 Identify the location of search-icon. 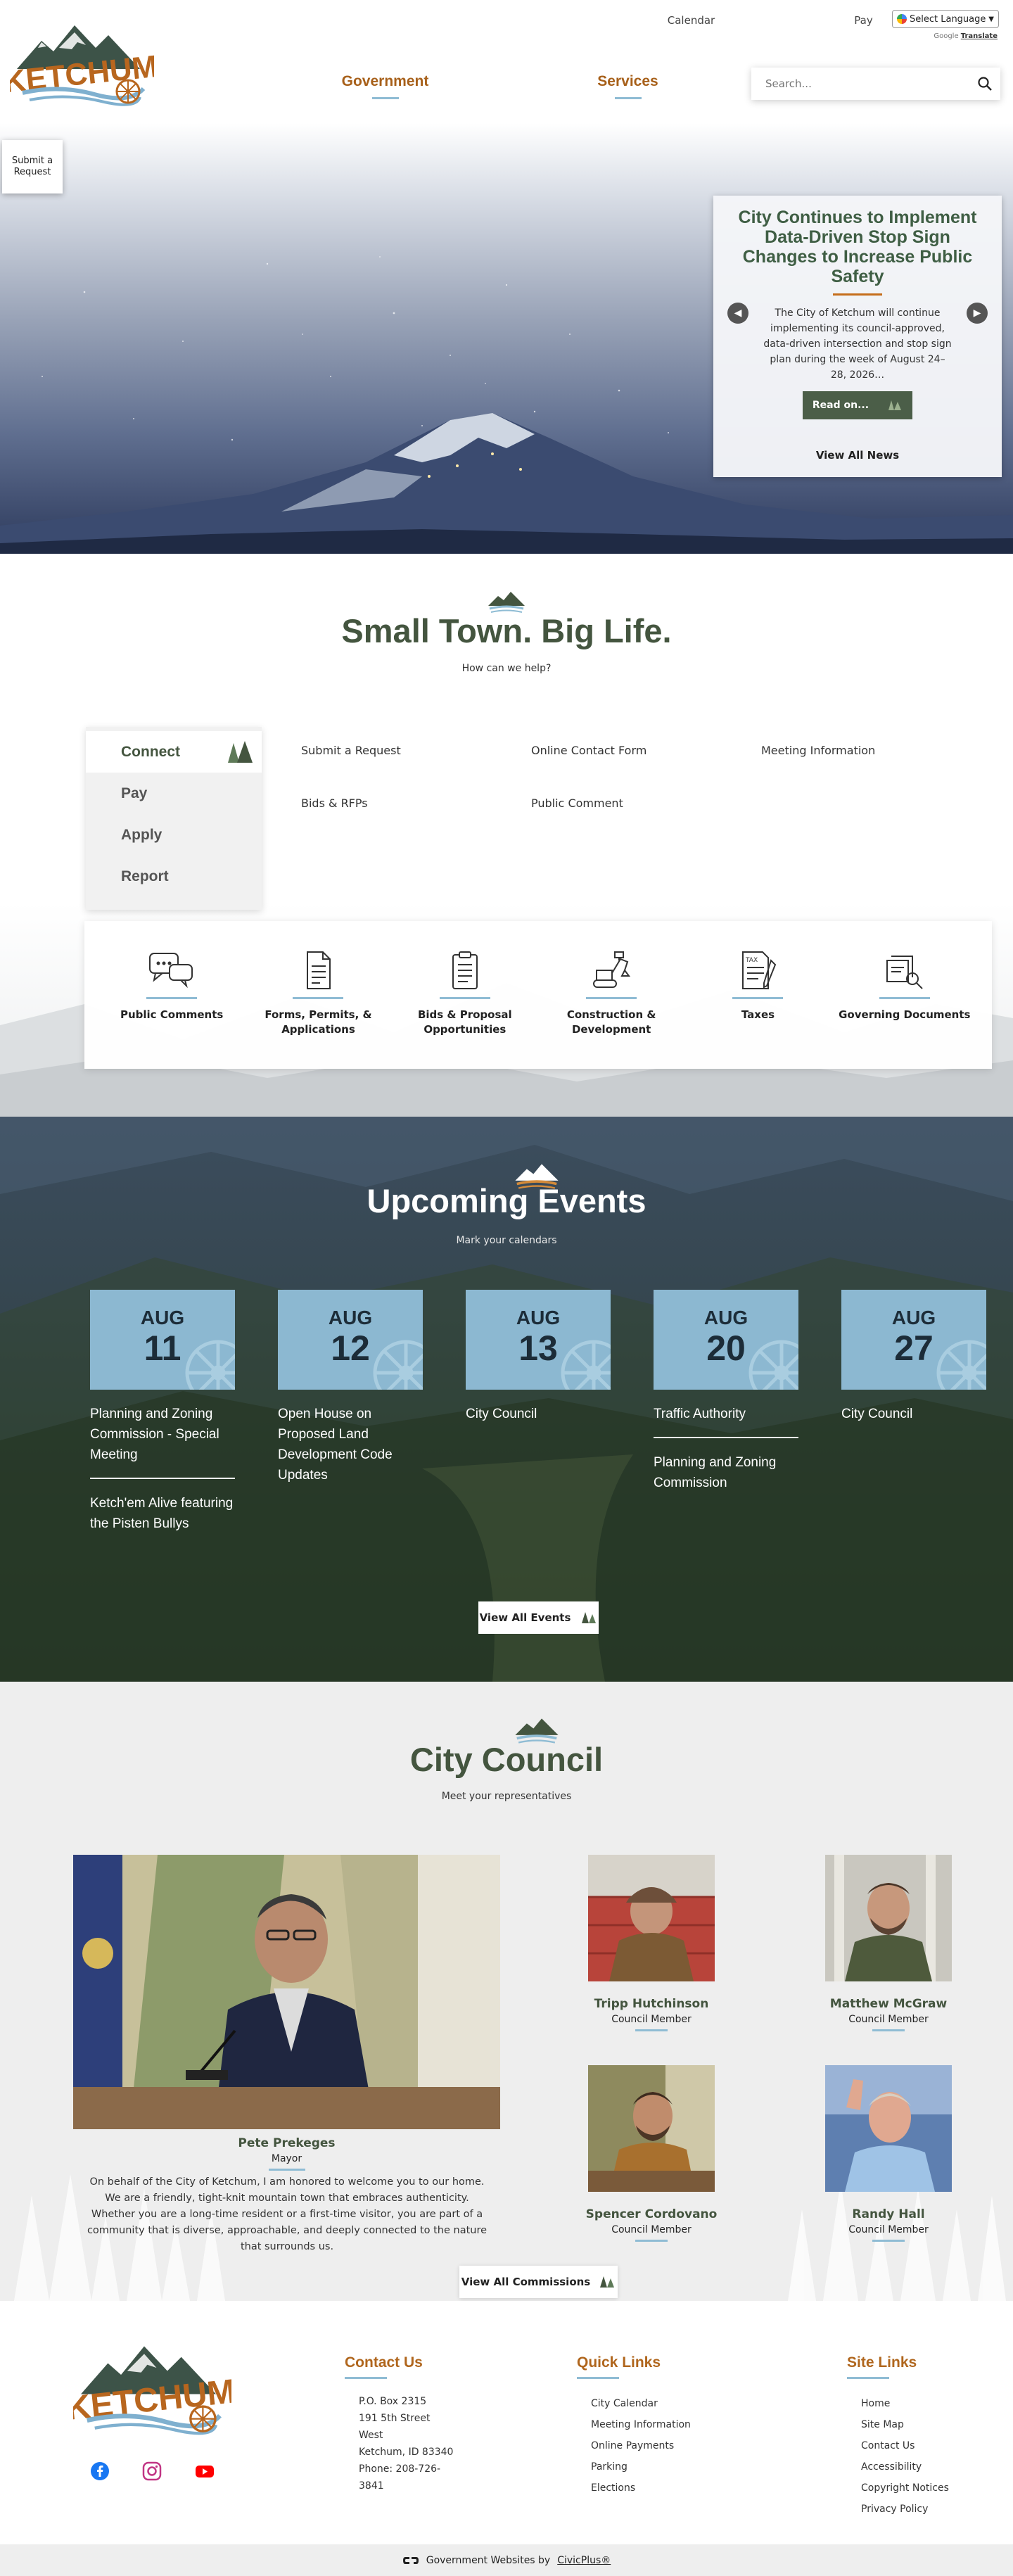
(985, 84).